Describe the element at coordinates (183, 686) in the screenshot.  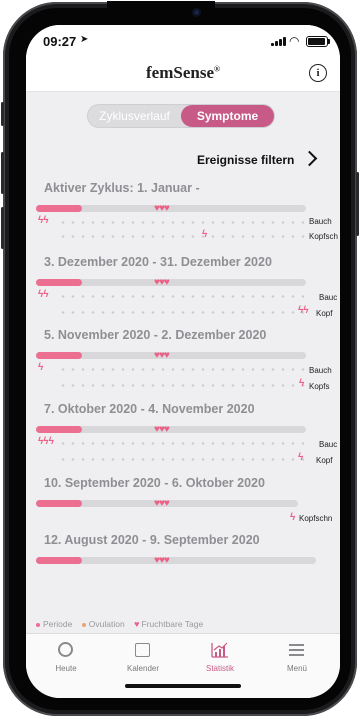
I see `home-indicator` at that location.